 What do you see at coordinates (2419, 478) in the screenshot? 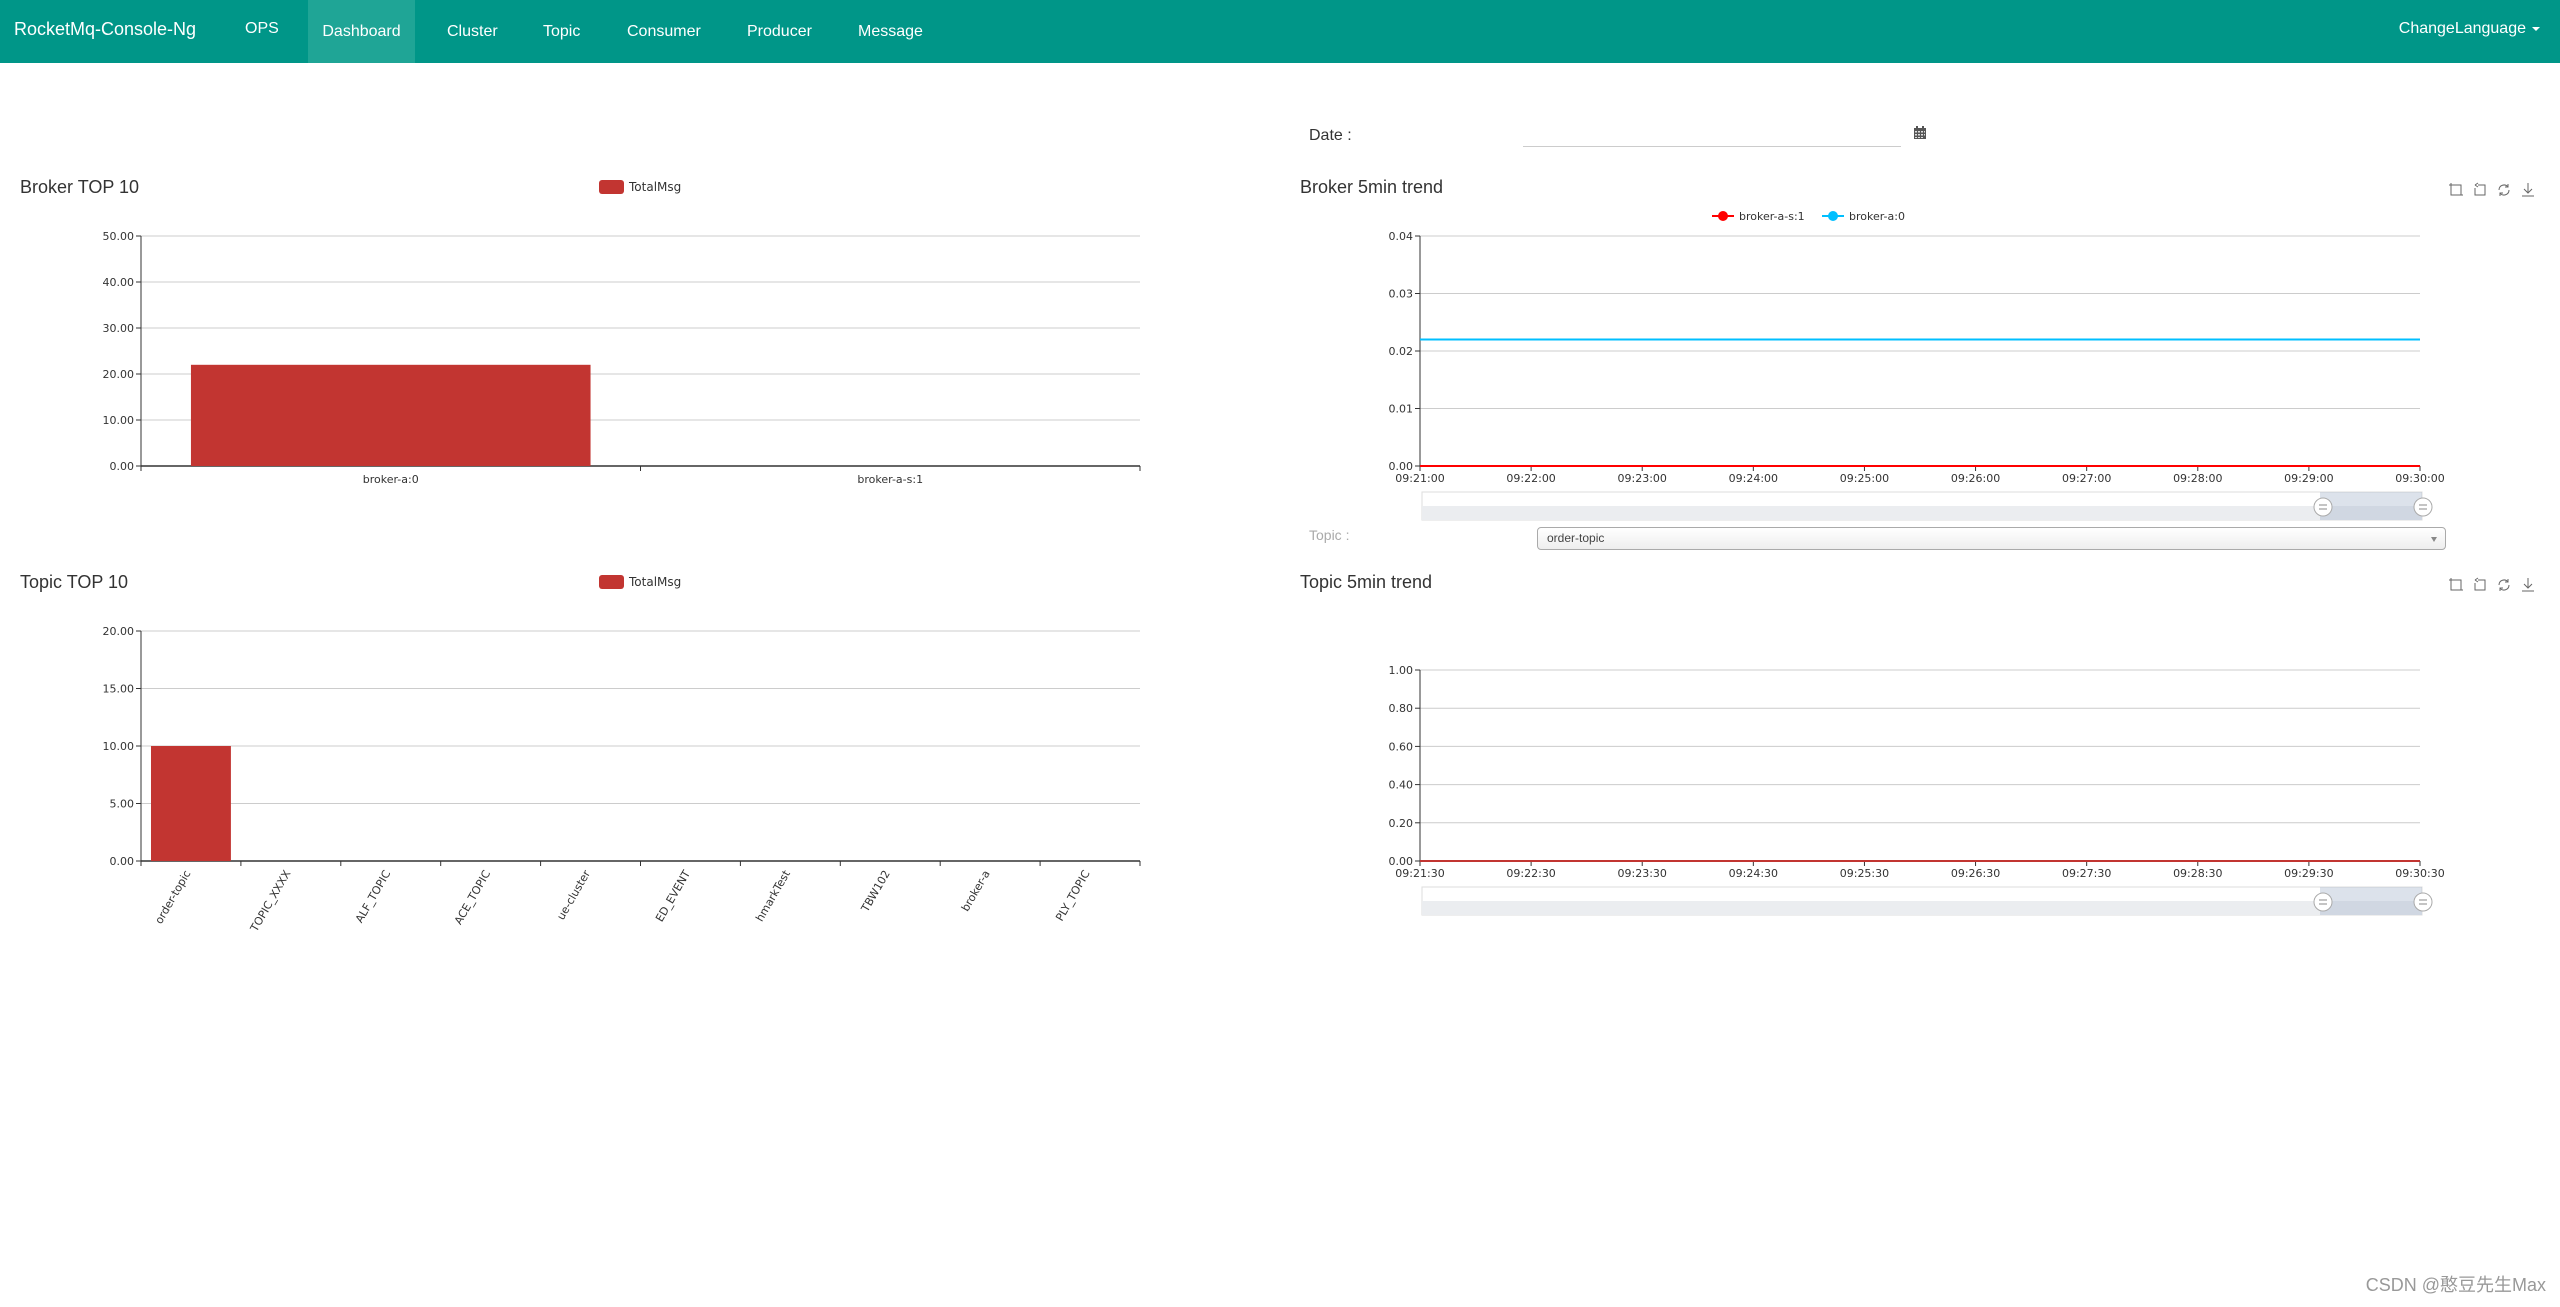
I see `x-tick-label: 09:30:00` at bounding box center [2419, 478].